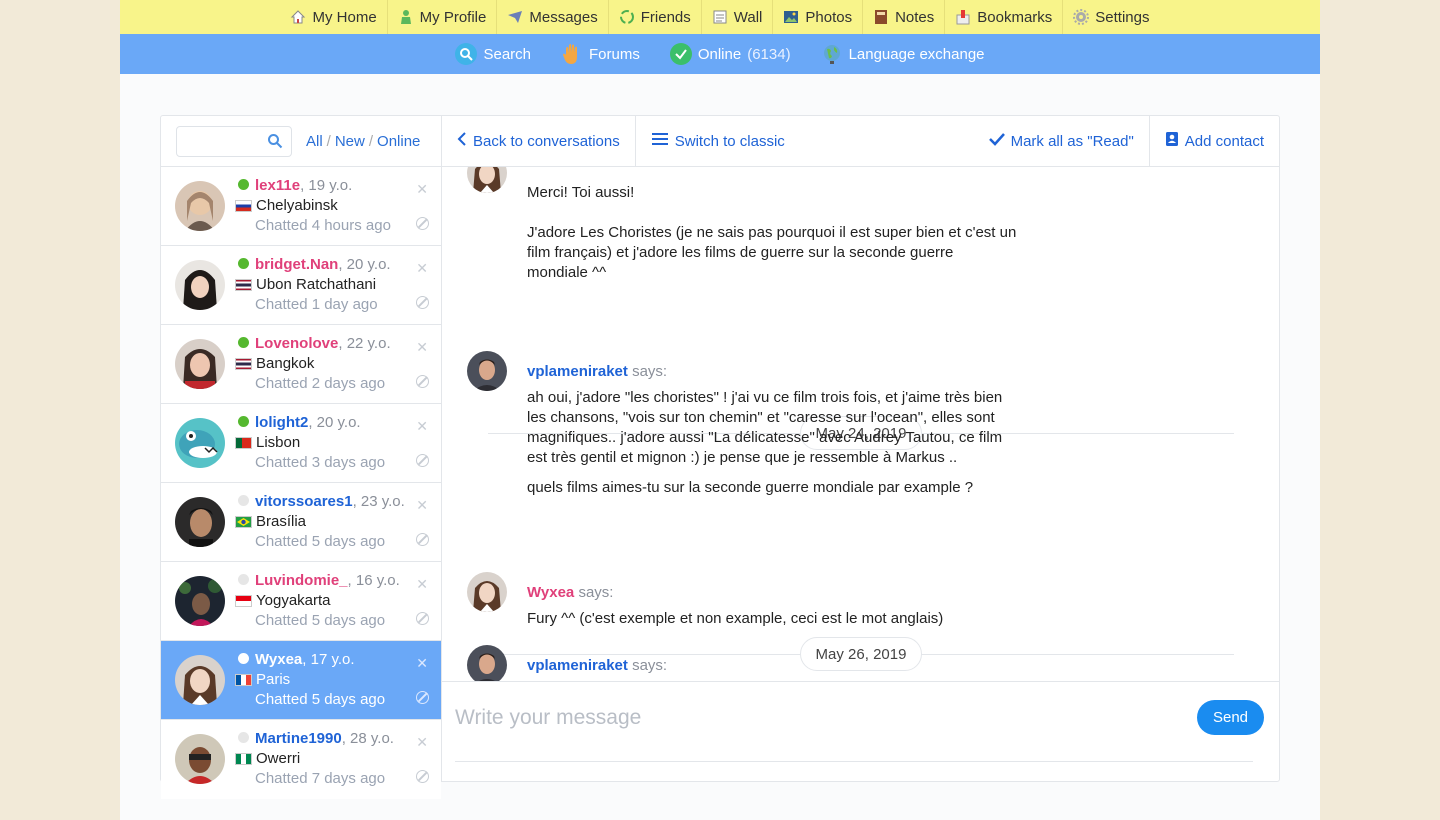 The width and height of the screenshot is (1440, 820). Describe the element at coordinates (553, 17) in the screenshot. I see `nav-messages: Messages` at that location.